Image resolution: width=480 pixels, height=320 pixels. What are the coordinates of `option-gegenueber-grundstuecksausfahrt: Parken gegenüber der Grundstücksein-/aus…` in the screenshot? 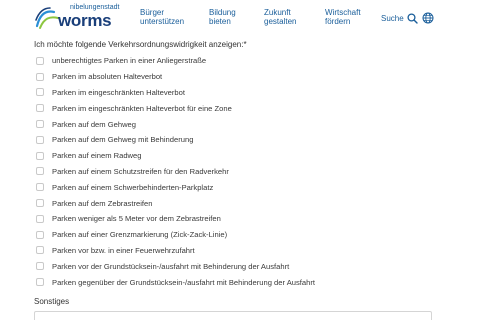 It's located at (246, 282).